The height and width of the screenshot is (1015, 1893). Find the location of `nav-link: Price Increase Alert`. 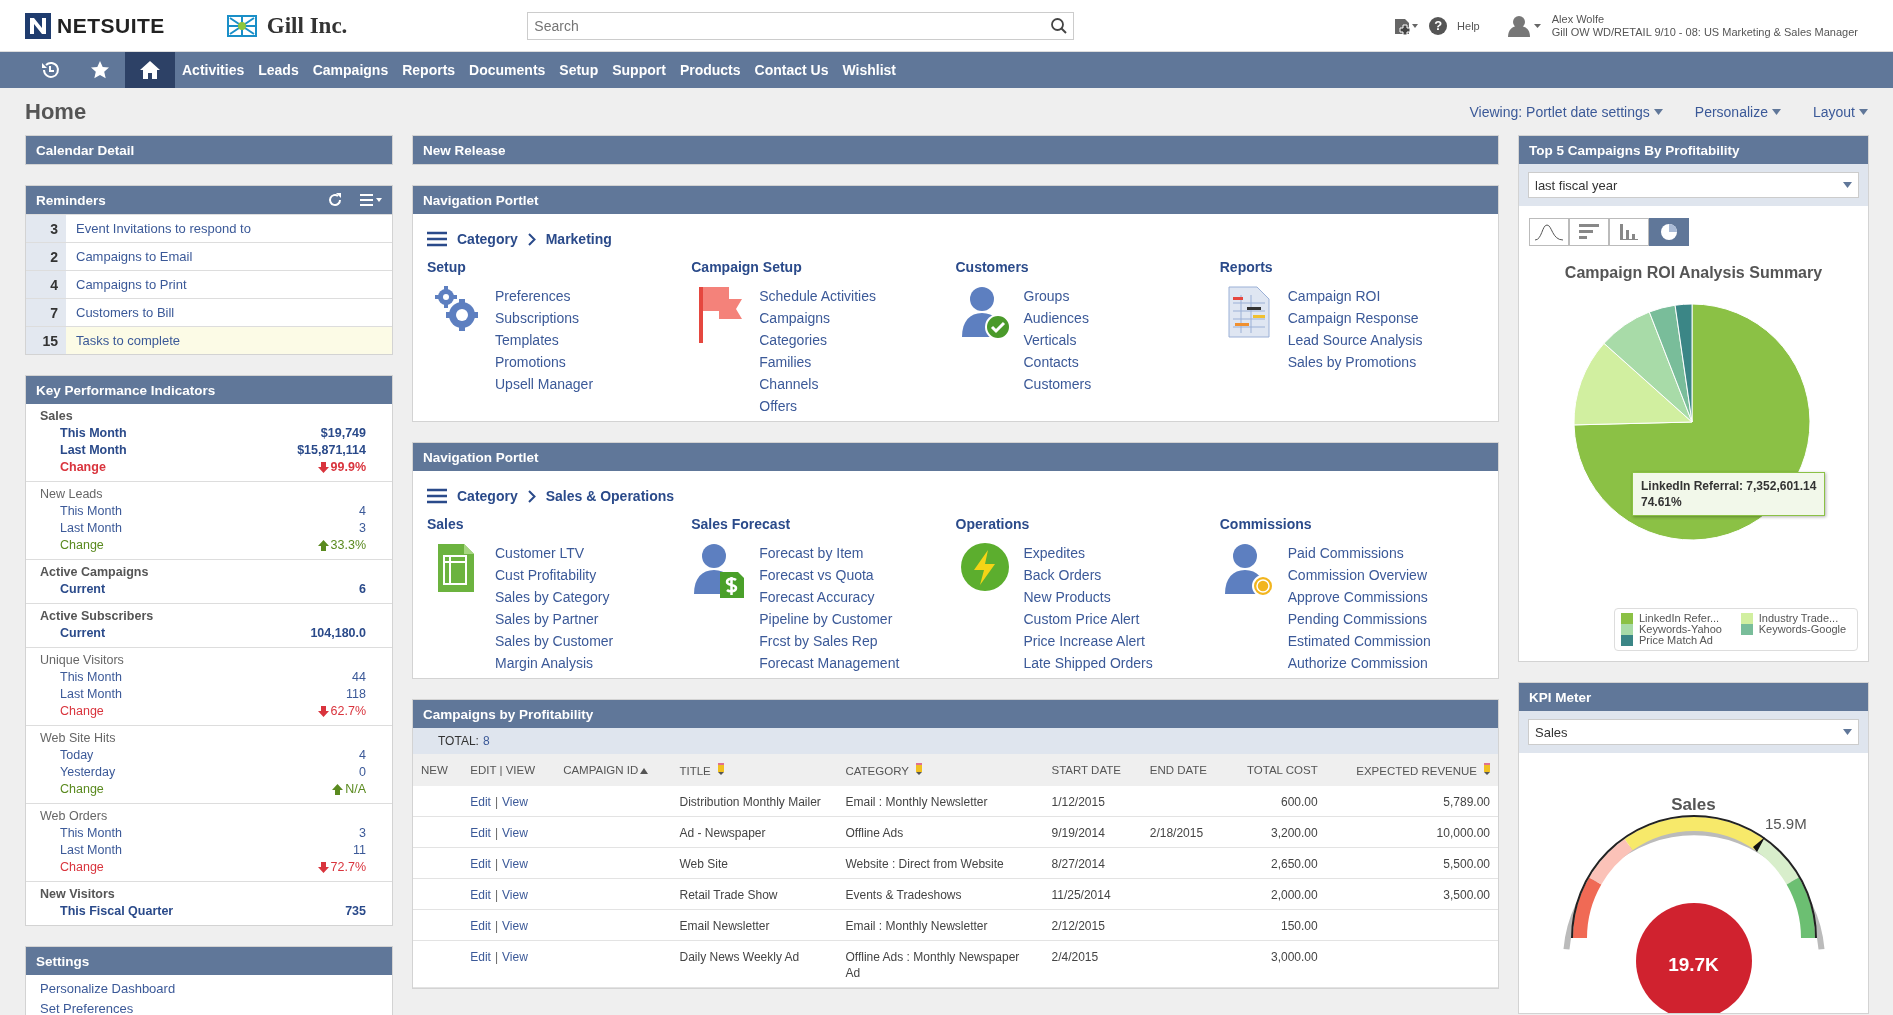

nav-link: Price Increase Alert is located at coordinates (1088, 641).